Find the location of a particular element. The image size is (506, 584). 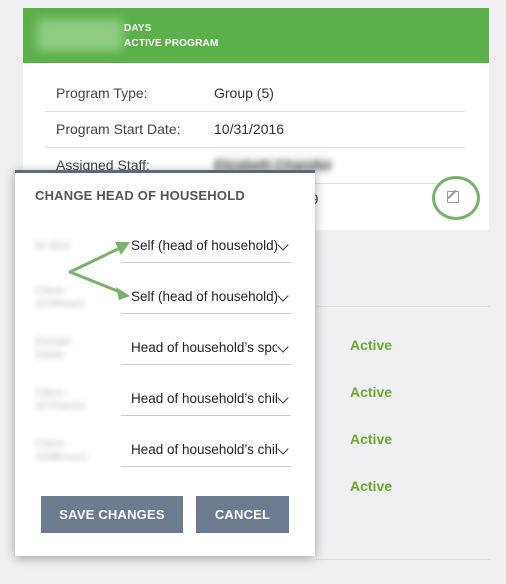

program-type-value: Group (5) is located at coordinates (244, 93).